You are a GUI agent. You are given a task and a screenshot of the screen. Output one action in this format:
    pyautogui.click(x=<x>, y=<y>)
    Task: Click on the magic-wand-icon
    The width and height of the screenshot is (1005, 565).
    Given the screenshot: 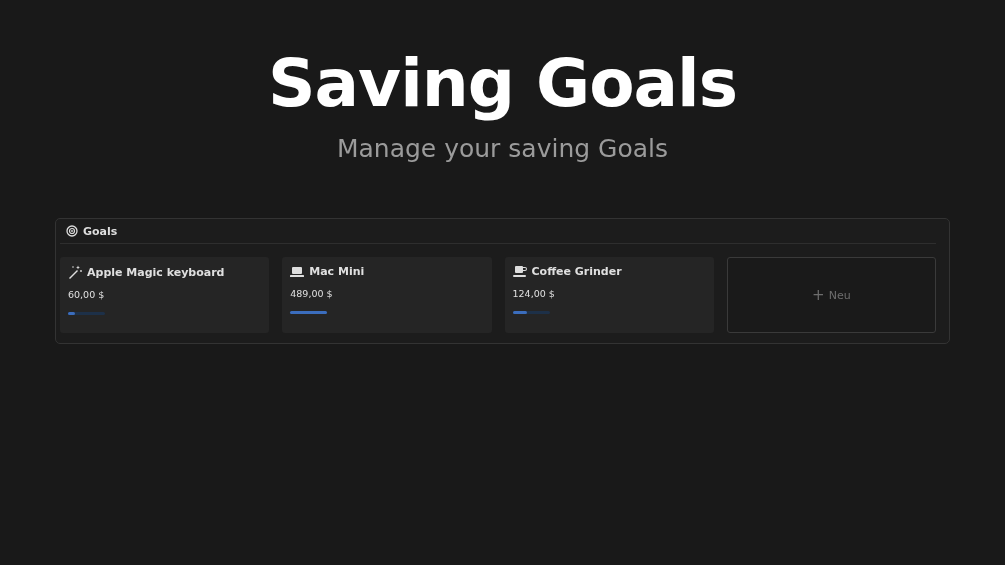 What is the action you would take?
    pyautogui.click(x=75, y=272)
    